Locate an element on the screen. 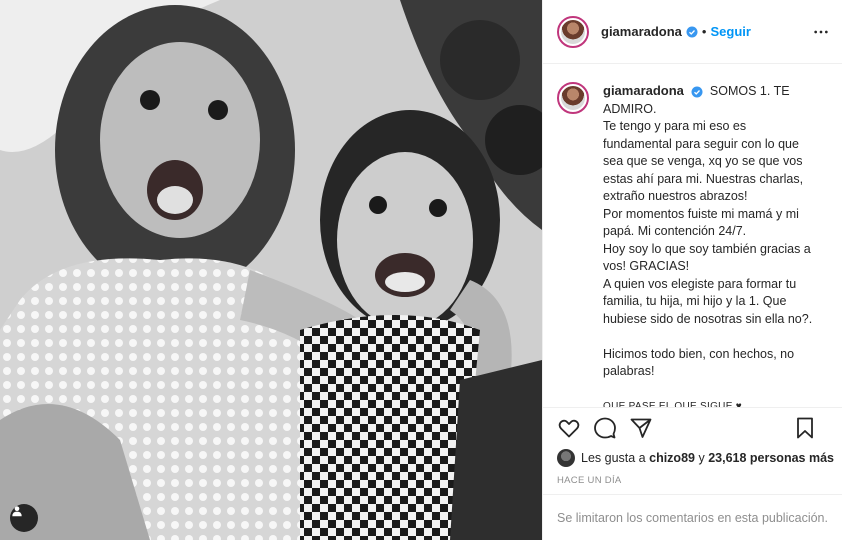  post-time: HACE UN DÍA is located at coordinates (589, 480).